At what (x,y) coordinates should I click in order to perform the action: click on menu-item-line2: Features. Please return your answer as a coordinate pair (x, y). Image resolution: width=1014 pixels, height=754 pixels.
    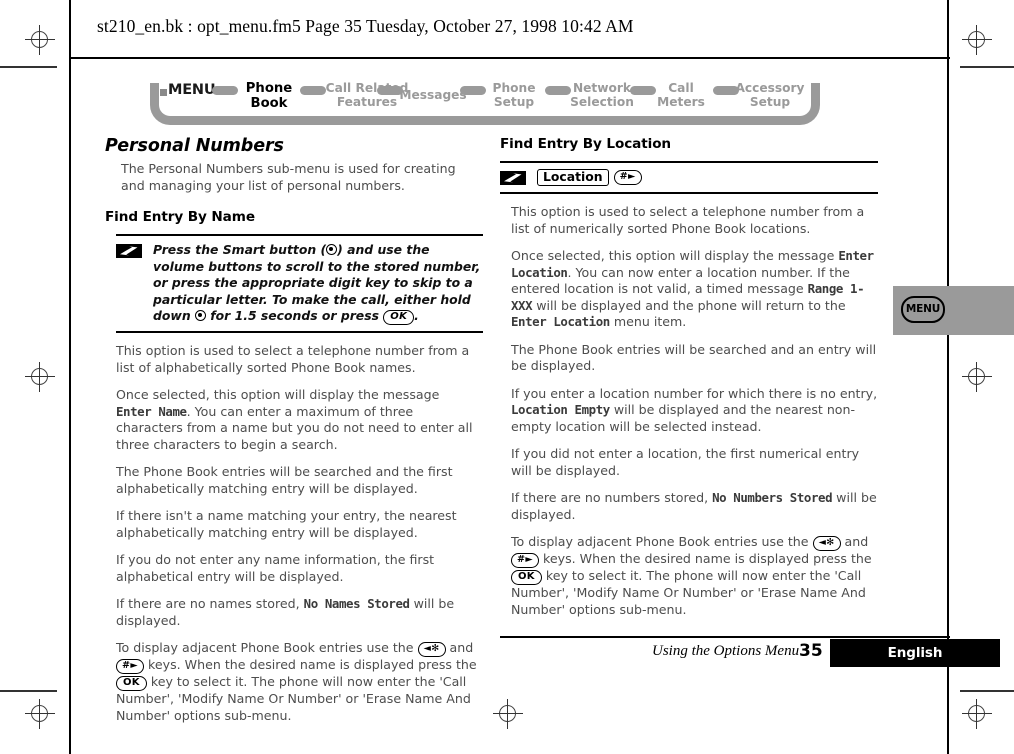
    Looking at the image, I should click on (367, 101).